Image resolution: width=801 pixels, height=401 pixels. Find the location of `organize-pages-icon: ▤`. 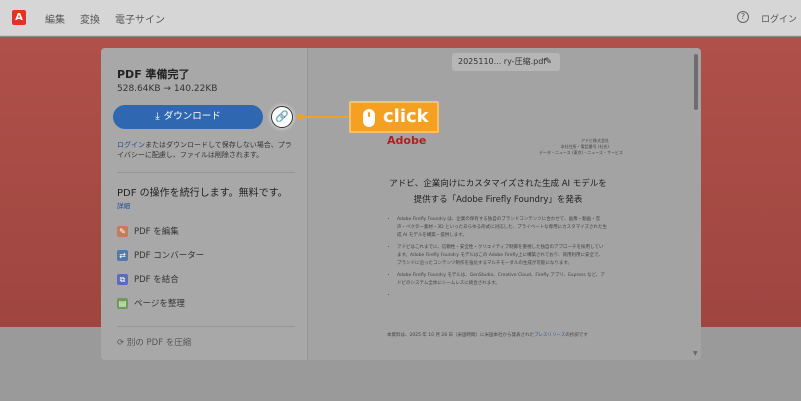

organize-pages-icon: ▤ is located at coordinates (122, 303).